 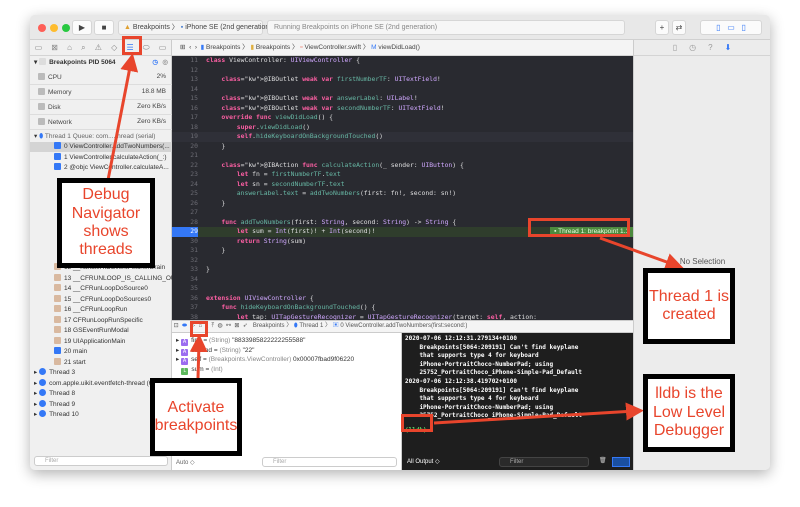 What do you see at coordinates (679, 27) in the screenshot?
I see `code-review-button: ⇄` at bounding box center [679, 27].